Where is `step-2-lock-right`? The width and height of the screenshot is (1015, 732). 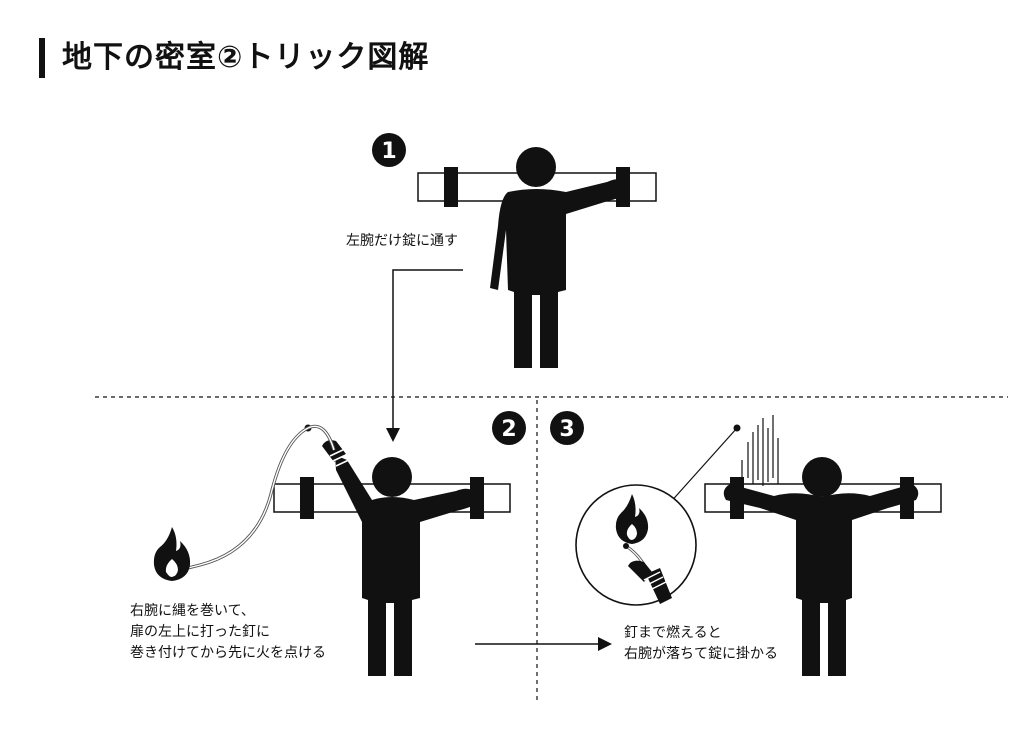
step-2-lock-right is located at coordinates (477, 498).